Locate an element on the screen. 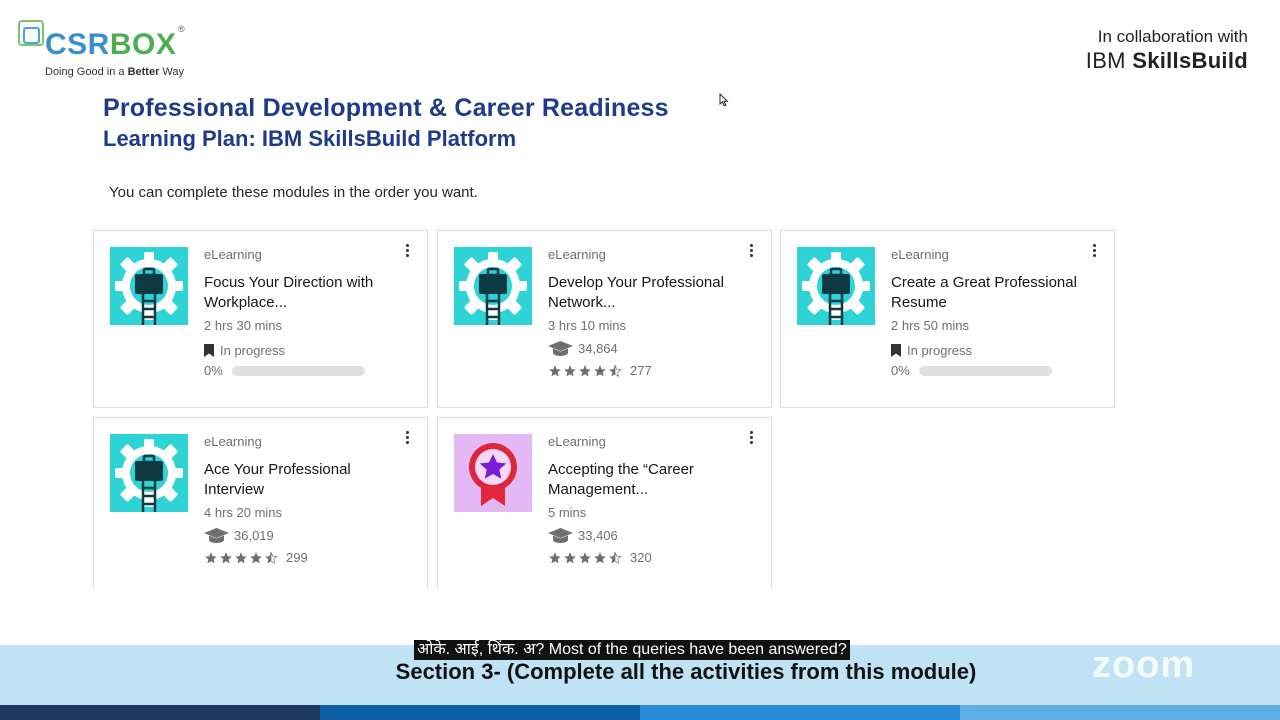 This screenshot has height=720, width=1280. review-count: 277 is located at coordinates (641, 370).